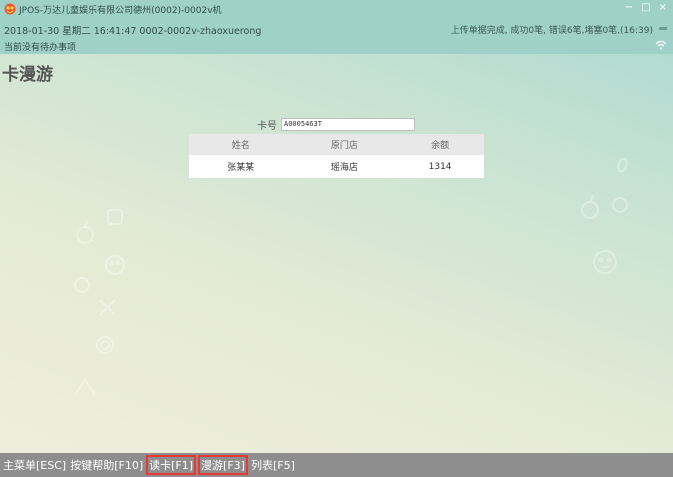  I want to click on minimize-button: −, so click(629, 8).